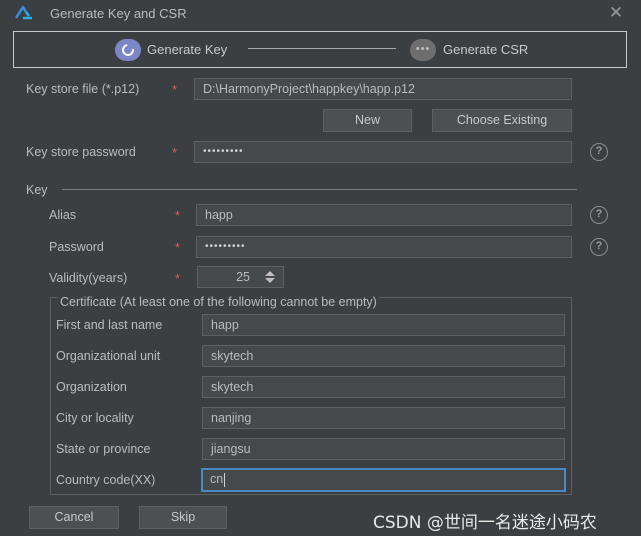 This screenshot has width=641, height=536. Describe the element at coordinates (106, 480) in the screenshot. I see `cert-label-country: Country code(XX)` at that location.